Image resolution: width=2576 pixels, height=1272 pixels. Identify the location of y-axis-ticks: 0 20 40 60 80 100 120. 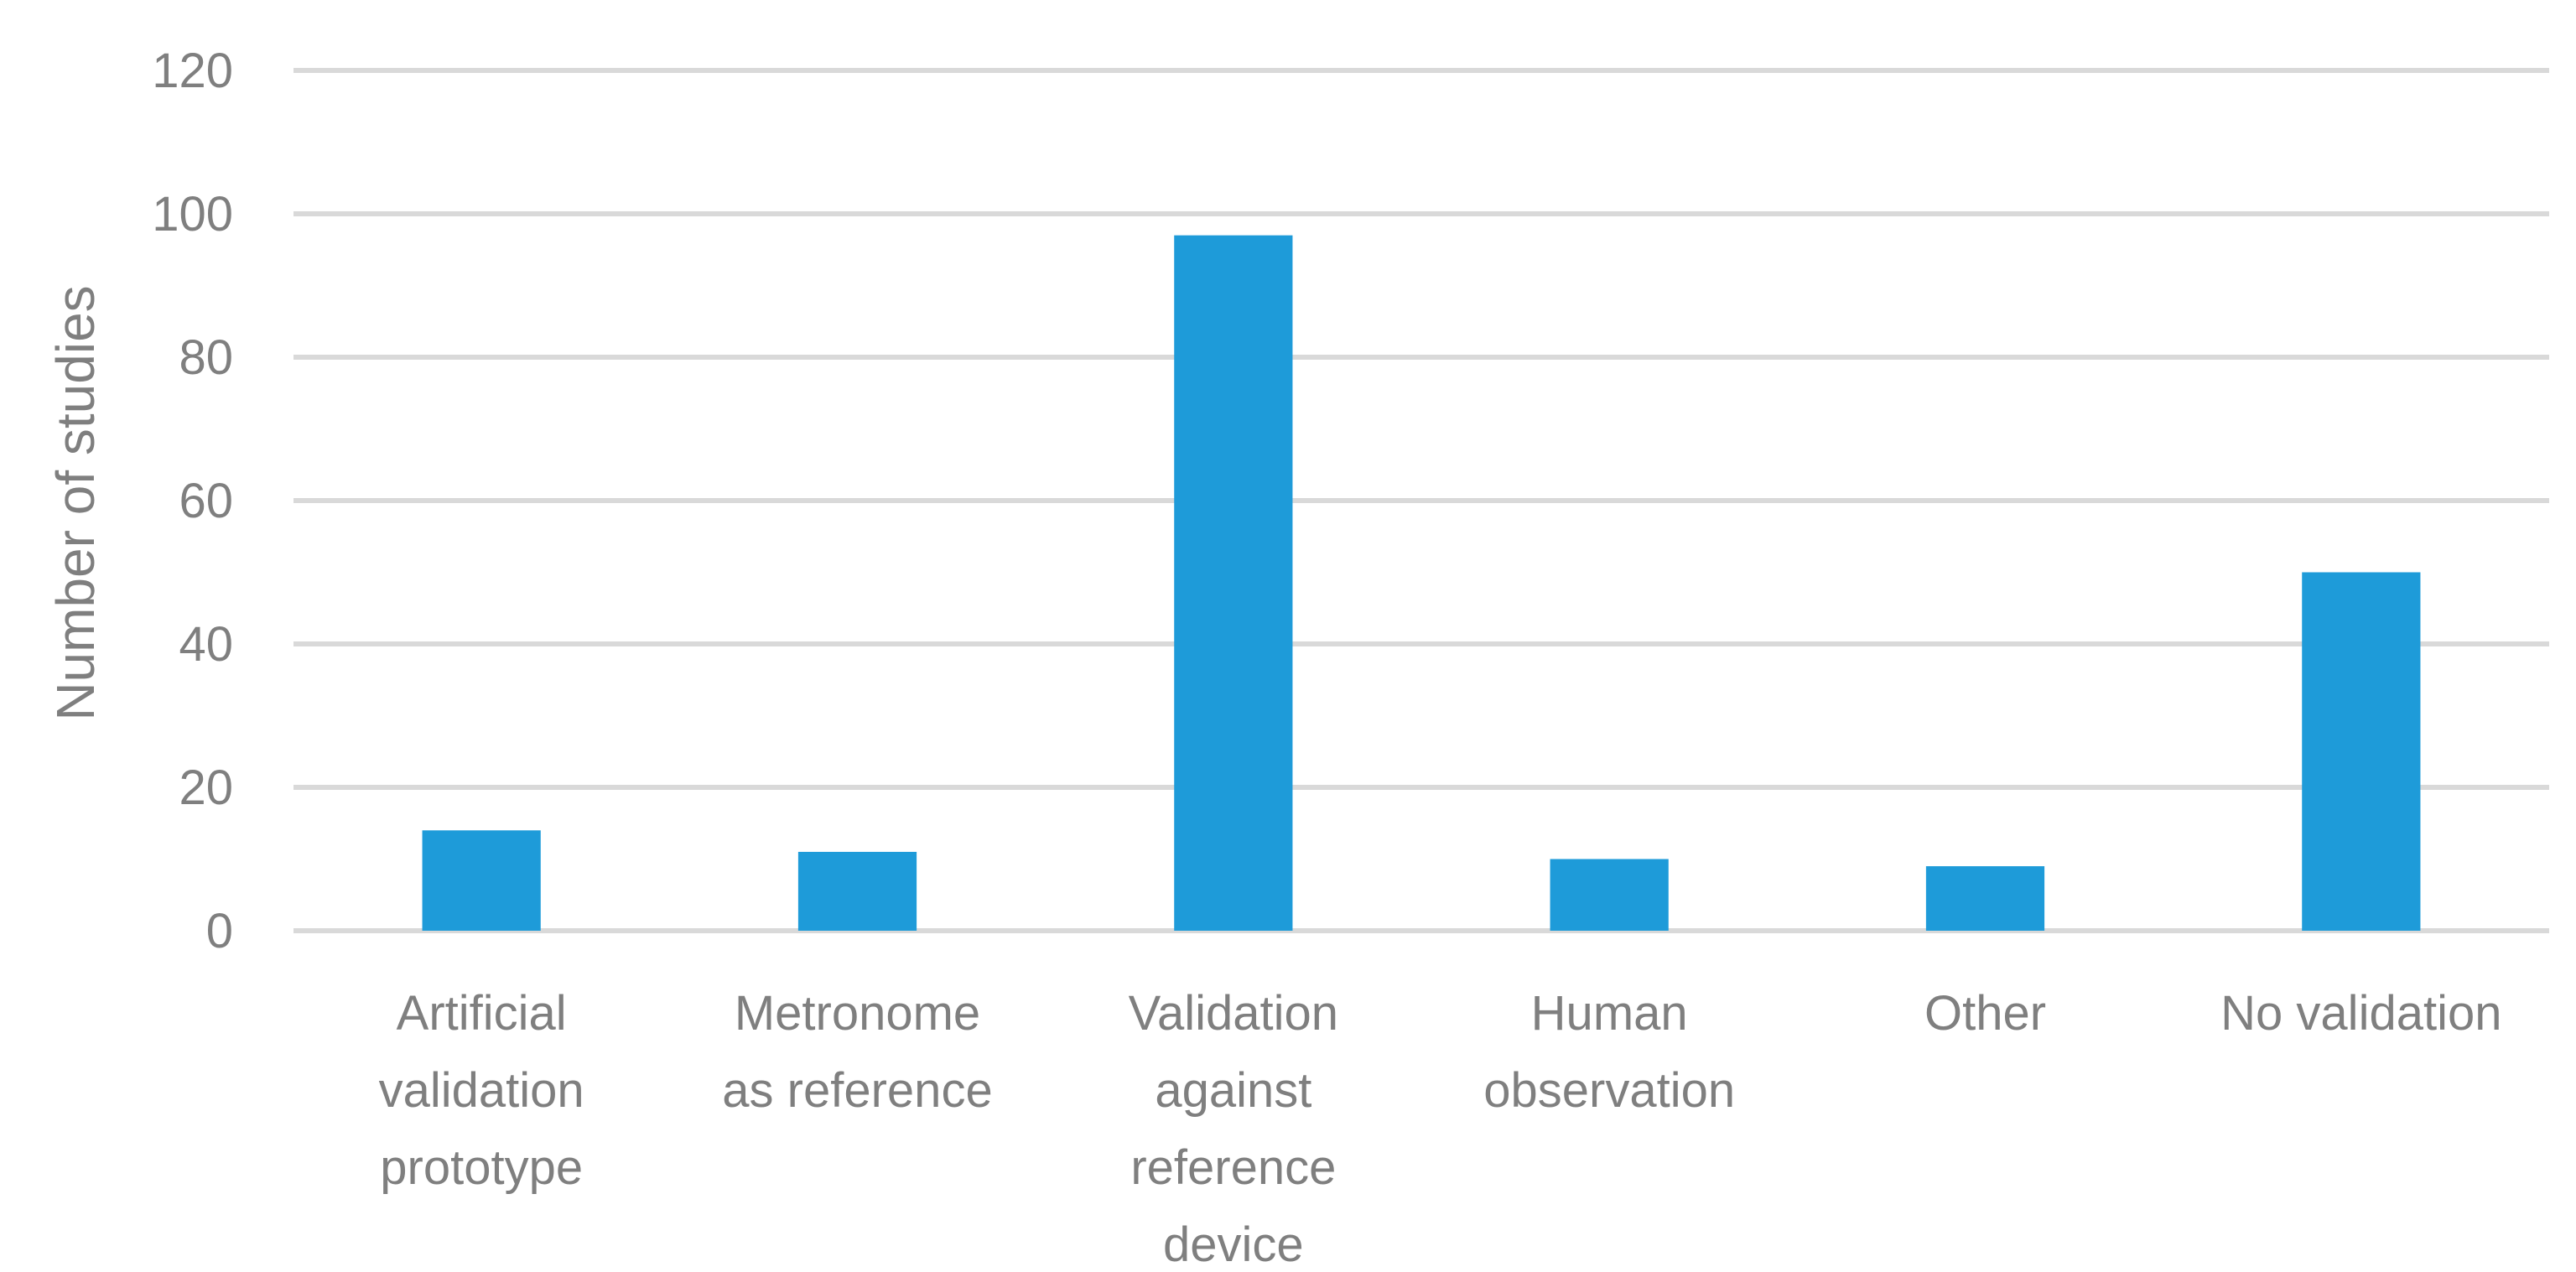
(192, 501).